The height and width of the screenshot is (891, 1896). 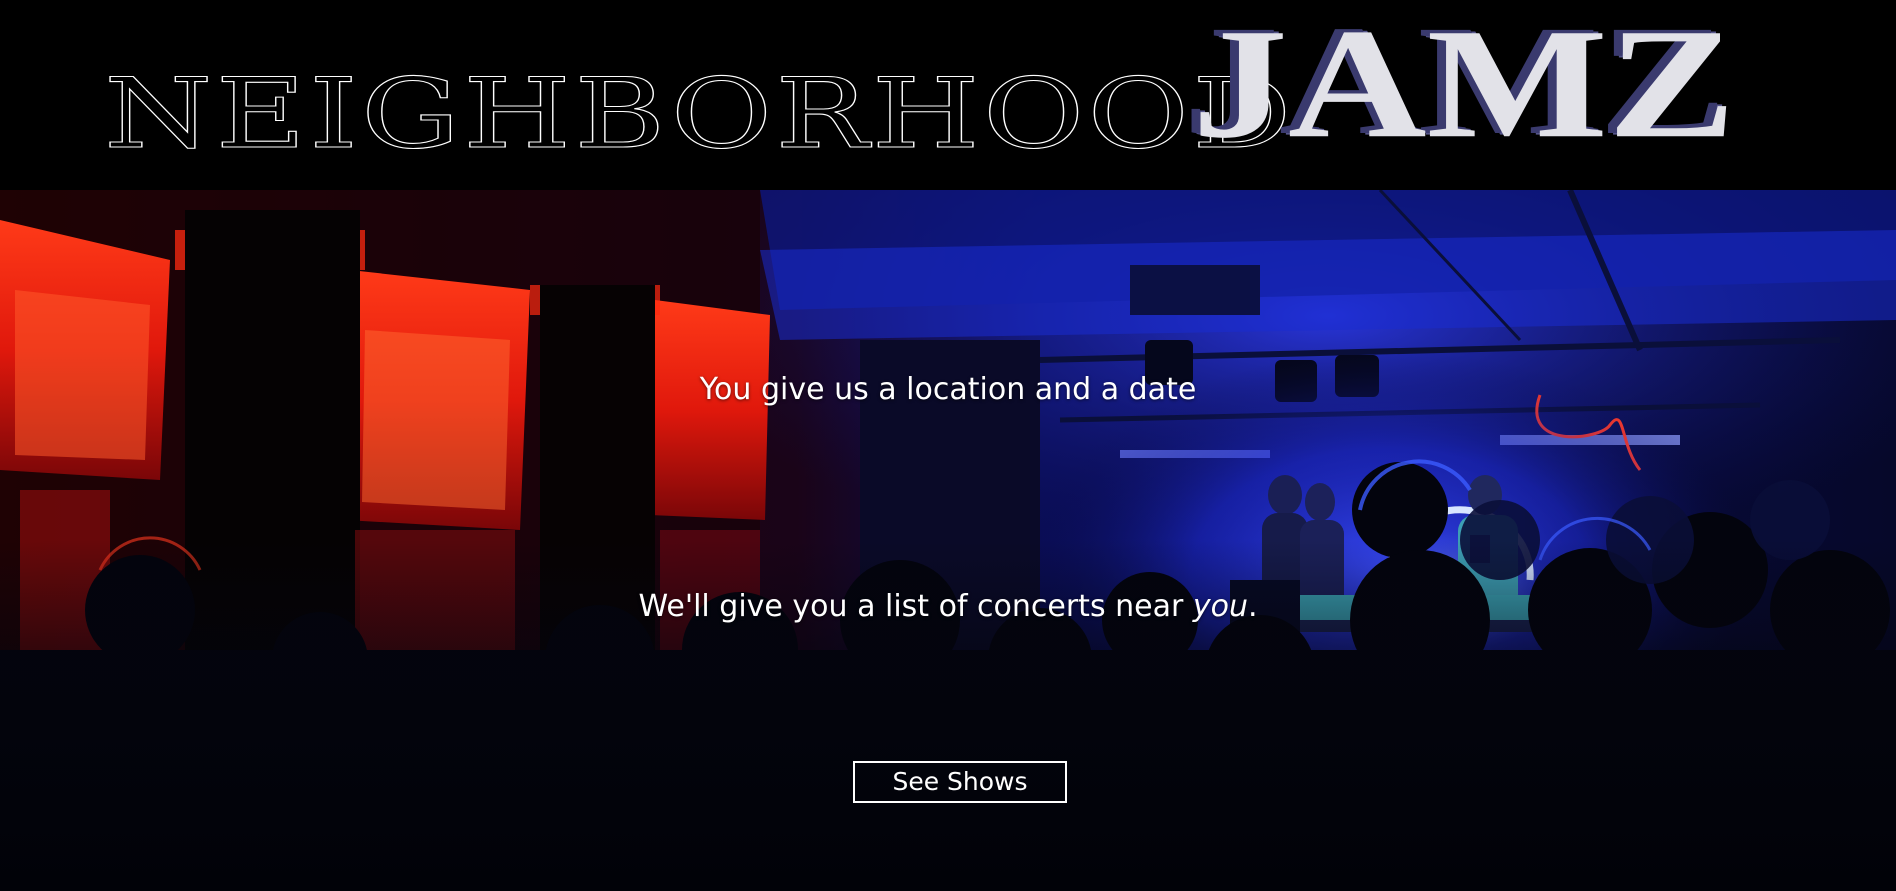 I want to click on see-shows-button: See Shows, so click(x=960, y=782).